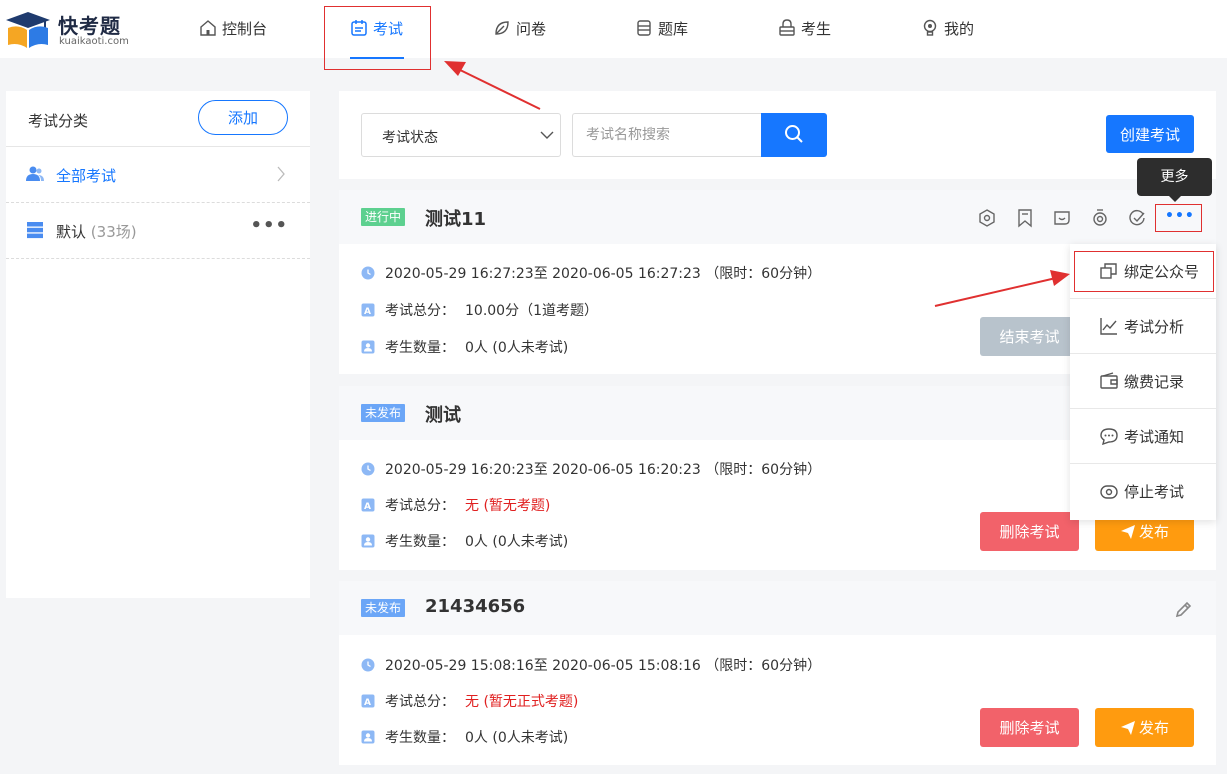 Image resolution: width=1227 pixels, height=774 pixels. Describe the element at coordinates (461, 135) in the screenshot. I see `exam-status-select: 考试状态` at that location.